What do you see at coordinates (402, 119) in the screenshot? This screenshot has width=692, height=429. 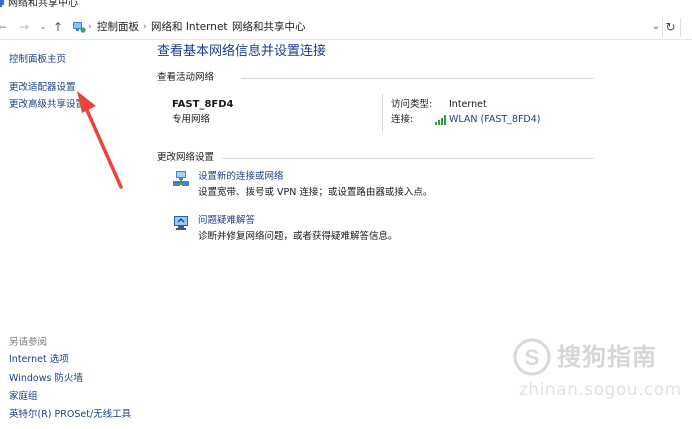 I see `connections-label: 连接:` at bounding box center [402, 119].